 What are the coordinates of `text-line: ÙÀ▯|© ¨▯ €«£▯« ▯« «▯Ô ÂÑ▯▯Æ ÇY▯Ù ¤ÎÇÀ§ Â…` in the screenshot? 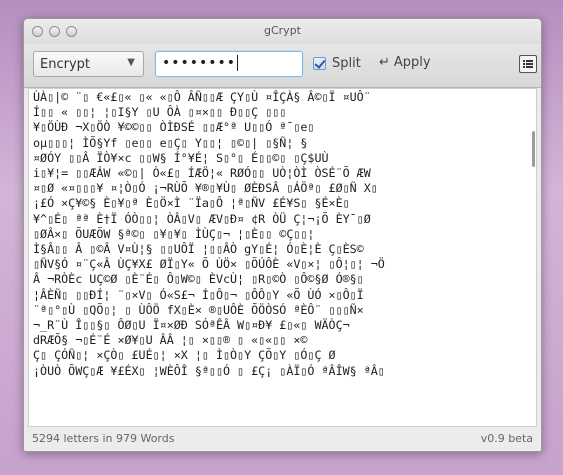 It's located at (202, 97).